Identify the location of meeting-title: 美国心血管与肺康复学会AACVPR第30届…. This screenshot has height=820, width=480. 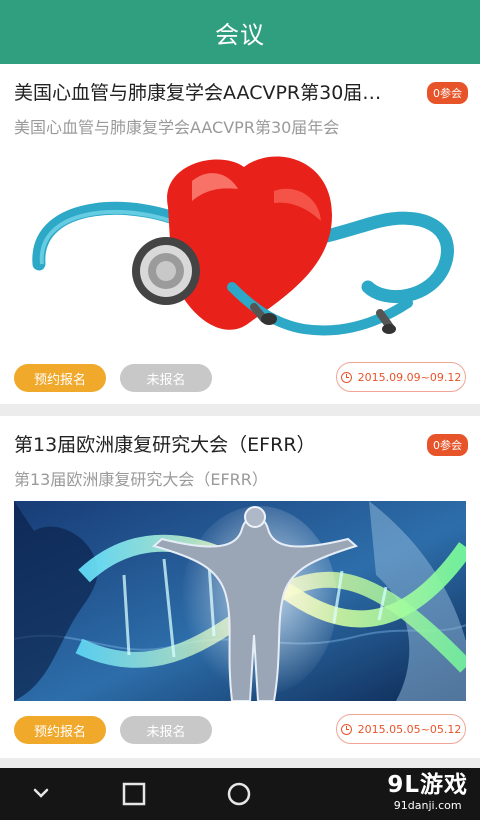
(198, 93).